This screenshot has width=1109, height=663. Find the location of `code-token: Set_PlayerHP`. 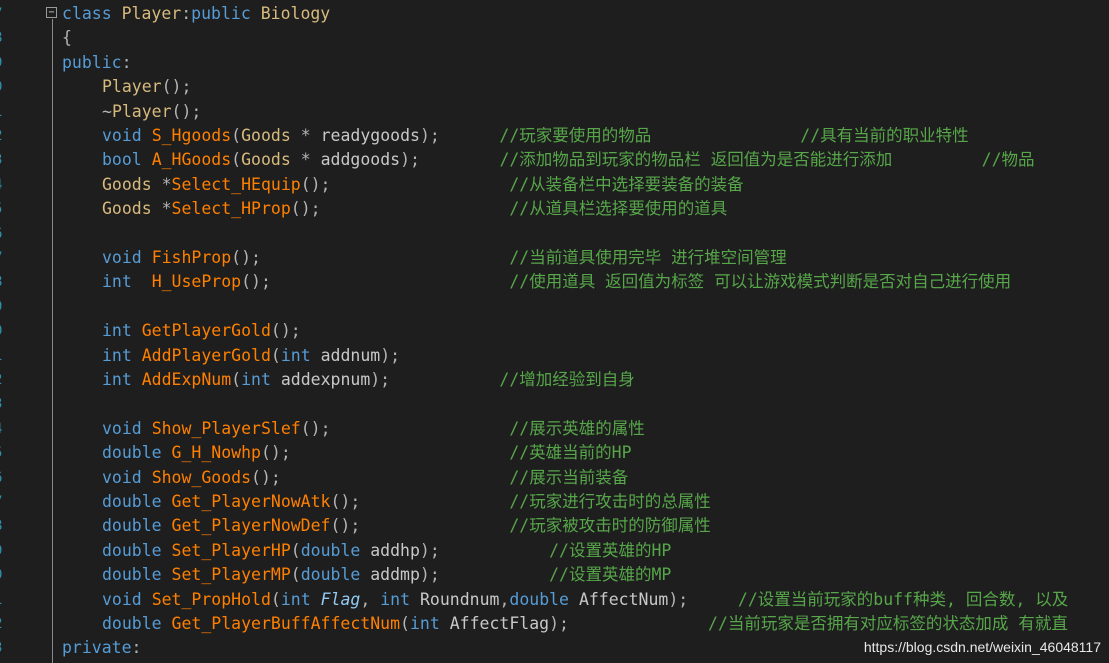

code-token: Set_PlayerHP is located at coordinates (231, 550).